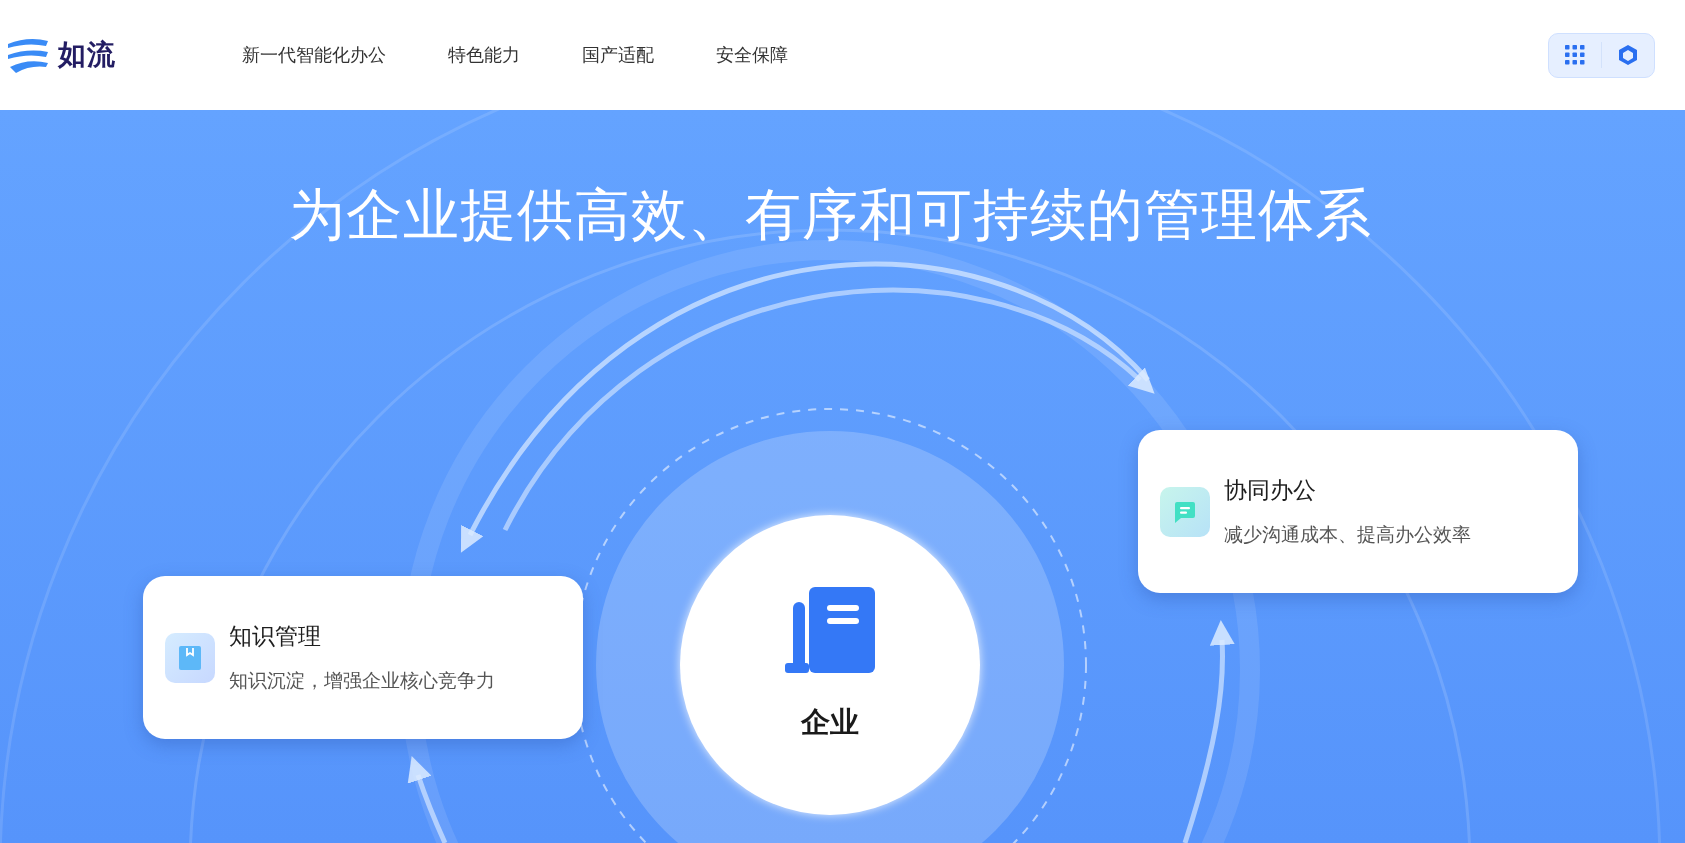 The width and height of the screenshot is (1685, 843). Describe the element at coordinates (484, 55) in the screenshot. I see `nav-link: 特色能力` at that location.